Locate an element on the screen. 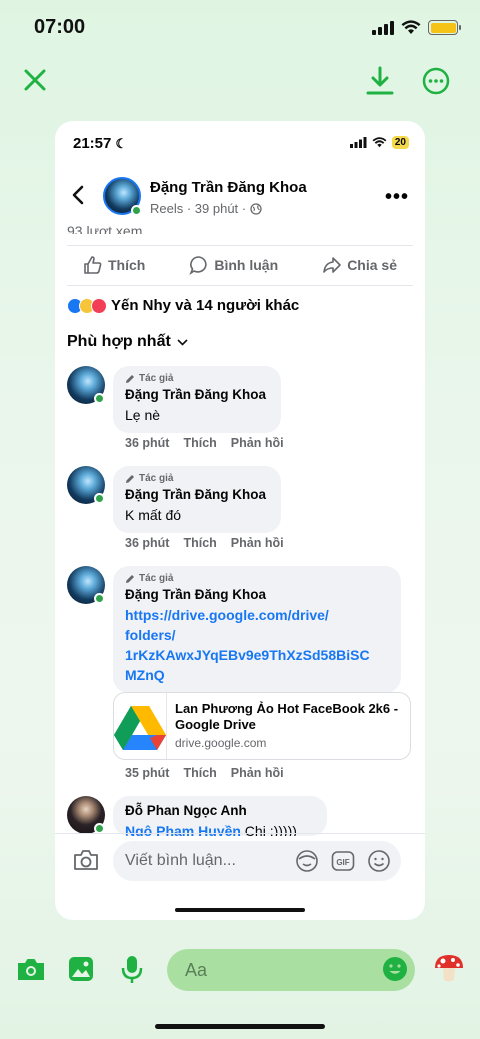 This screenshot has width=480, height=1039. post-actions: Thích Bình luận Chia sẻ is located at coordinates (240, 265).